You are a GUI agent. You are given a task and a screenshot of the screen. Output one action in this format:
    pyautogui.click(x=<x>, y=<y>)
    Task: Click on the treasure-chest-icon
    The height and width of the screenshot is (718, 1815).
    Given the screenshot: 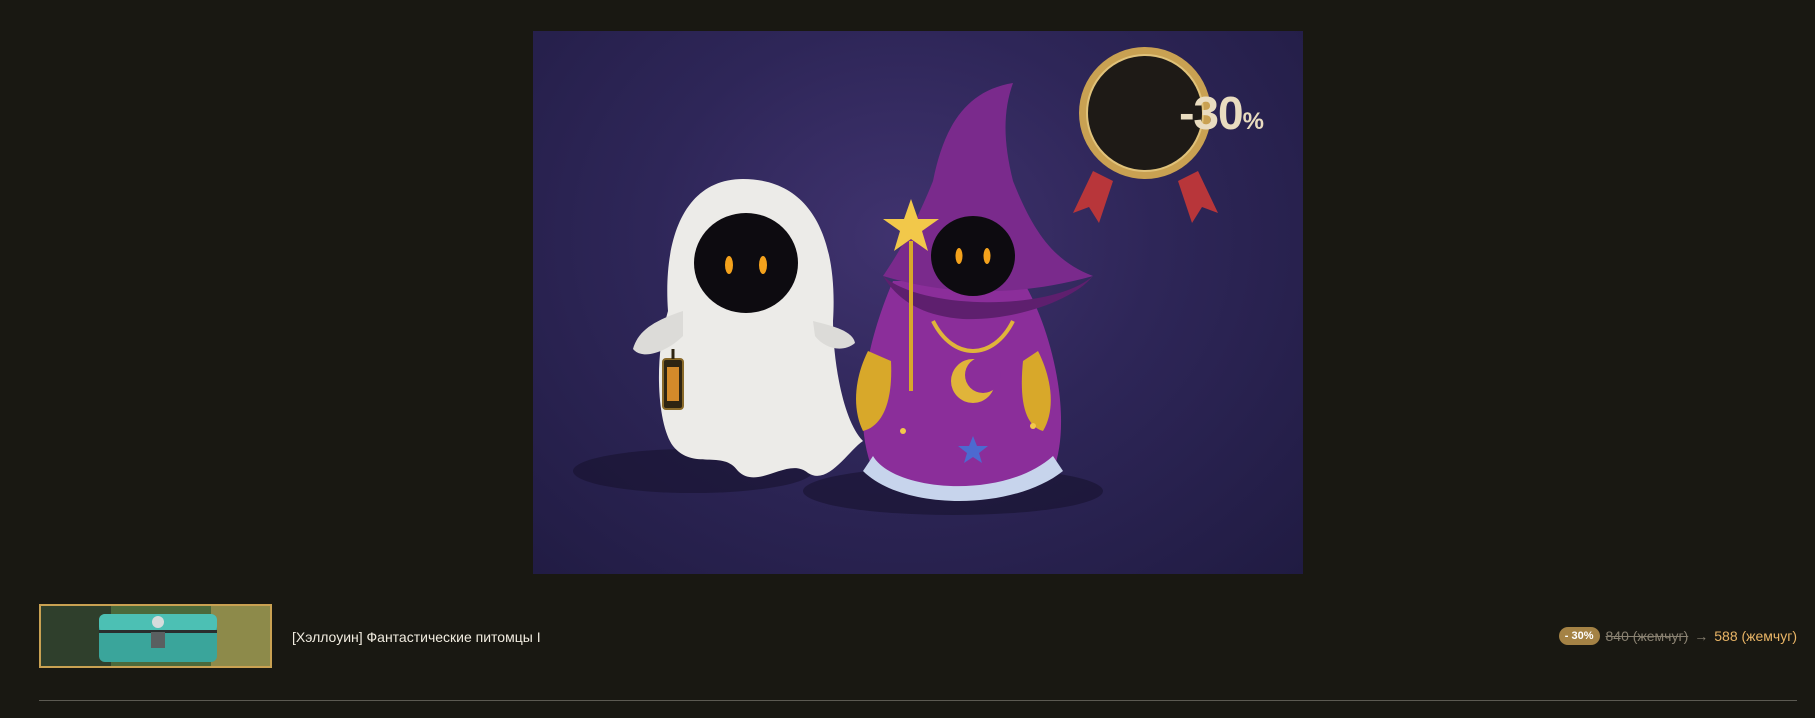 What is the action you would take?
    pyautogui.click(x=155, y=636)
    